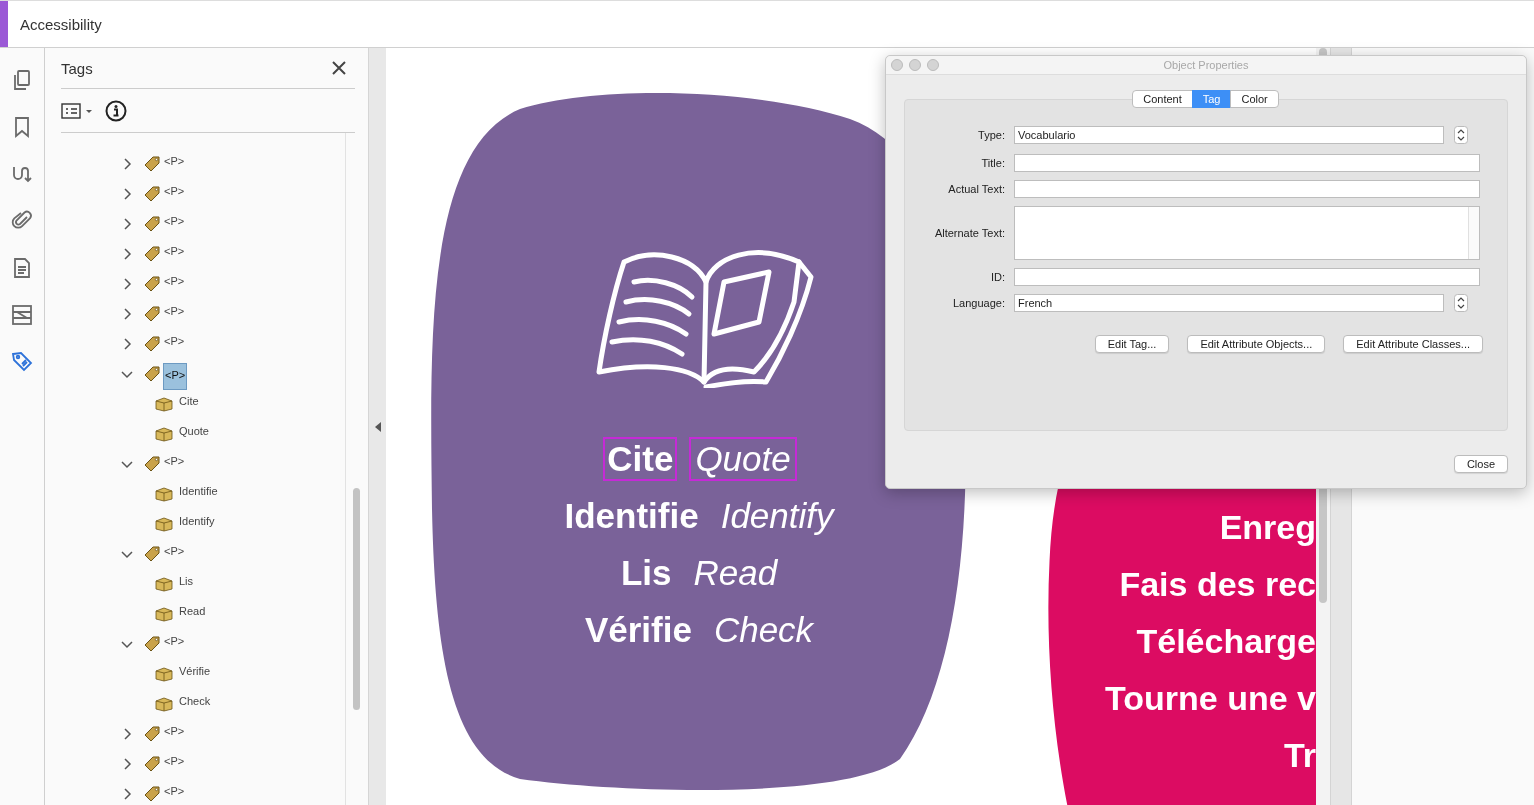  What do you see at coordinates (377, 426) in the screenshot?
I see `collapse-arrow-icon` at bounding box center [377, 426].